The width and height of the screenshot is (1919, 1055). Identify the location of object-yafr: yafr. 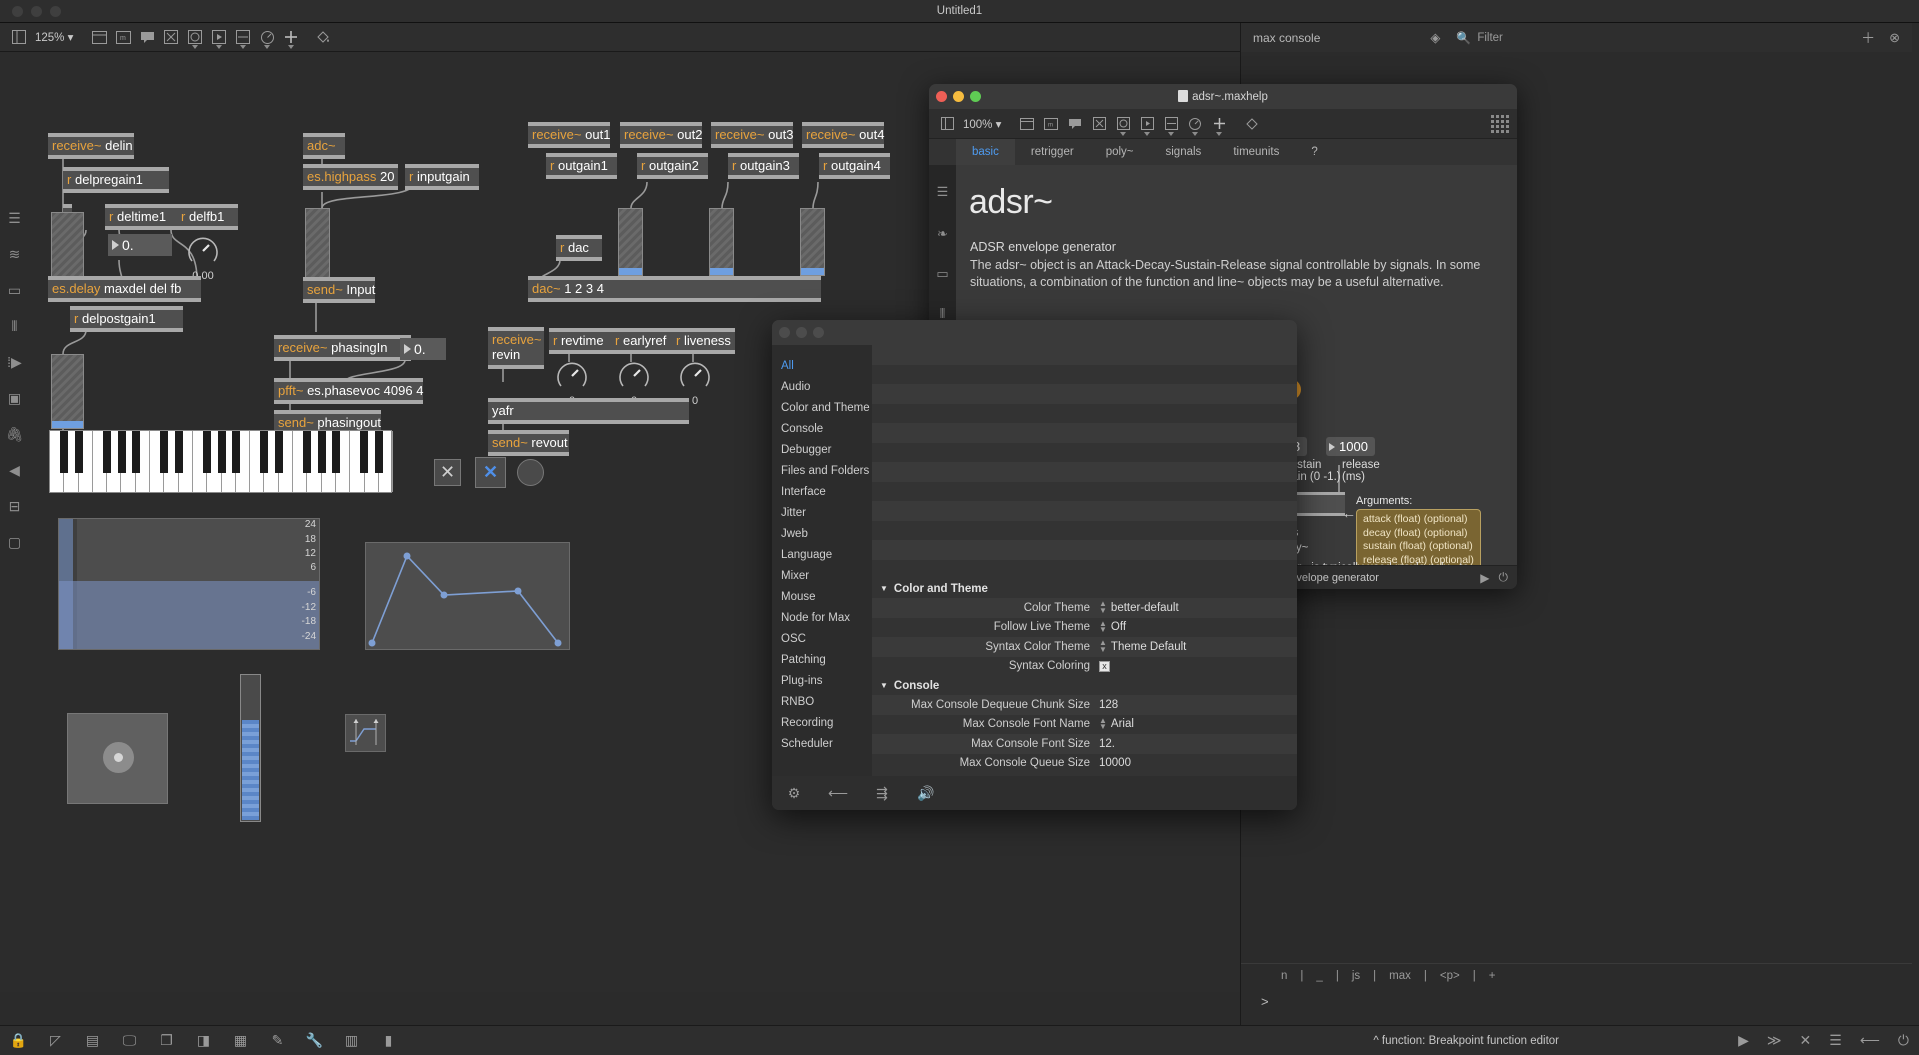
(588, 411).